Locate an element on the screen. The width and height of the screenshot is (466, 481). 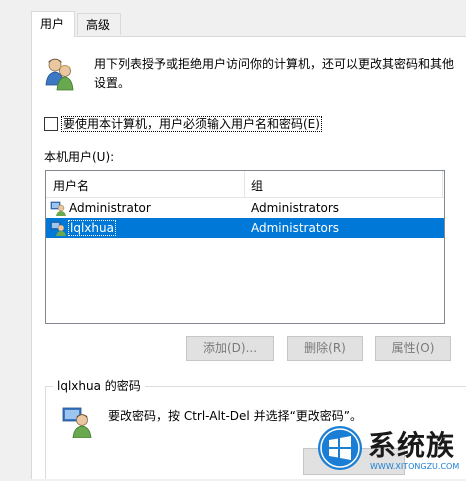
column-header-username: 用户名 is located at coordinates (71, 185).